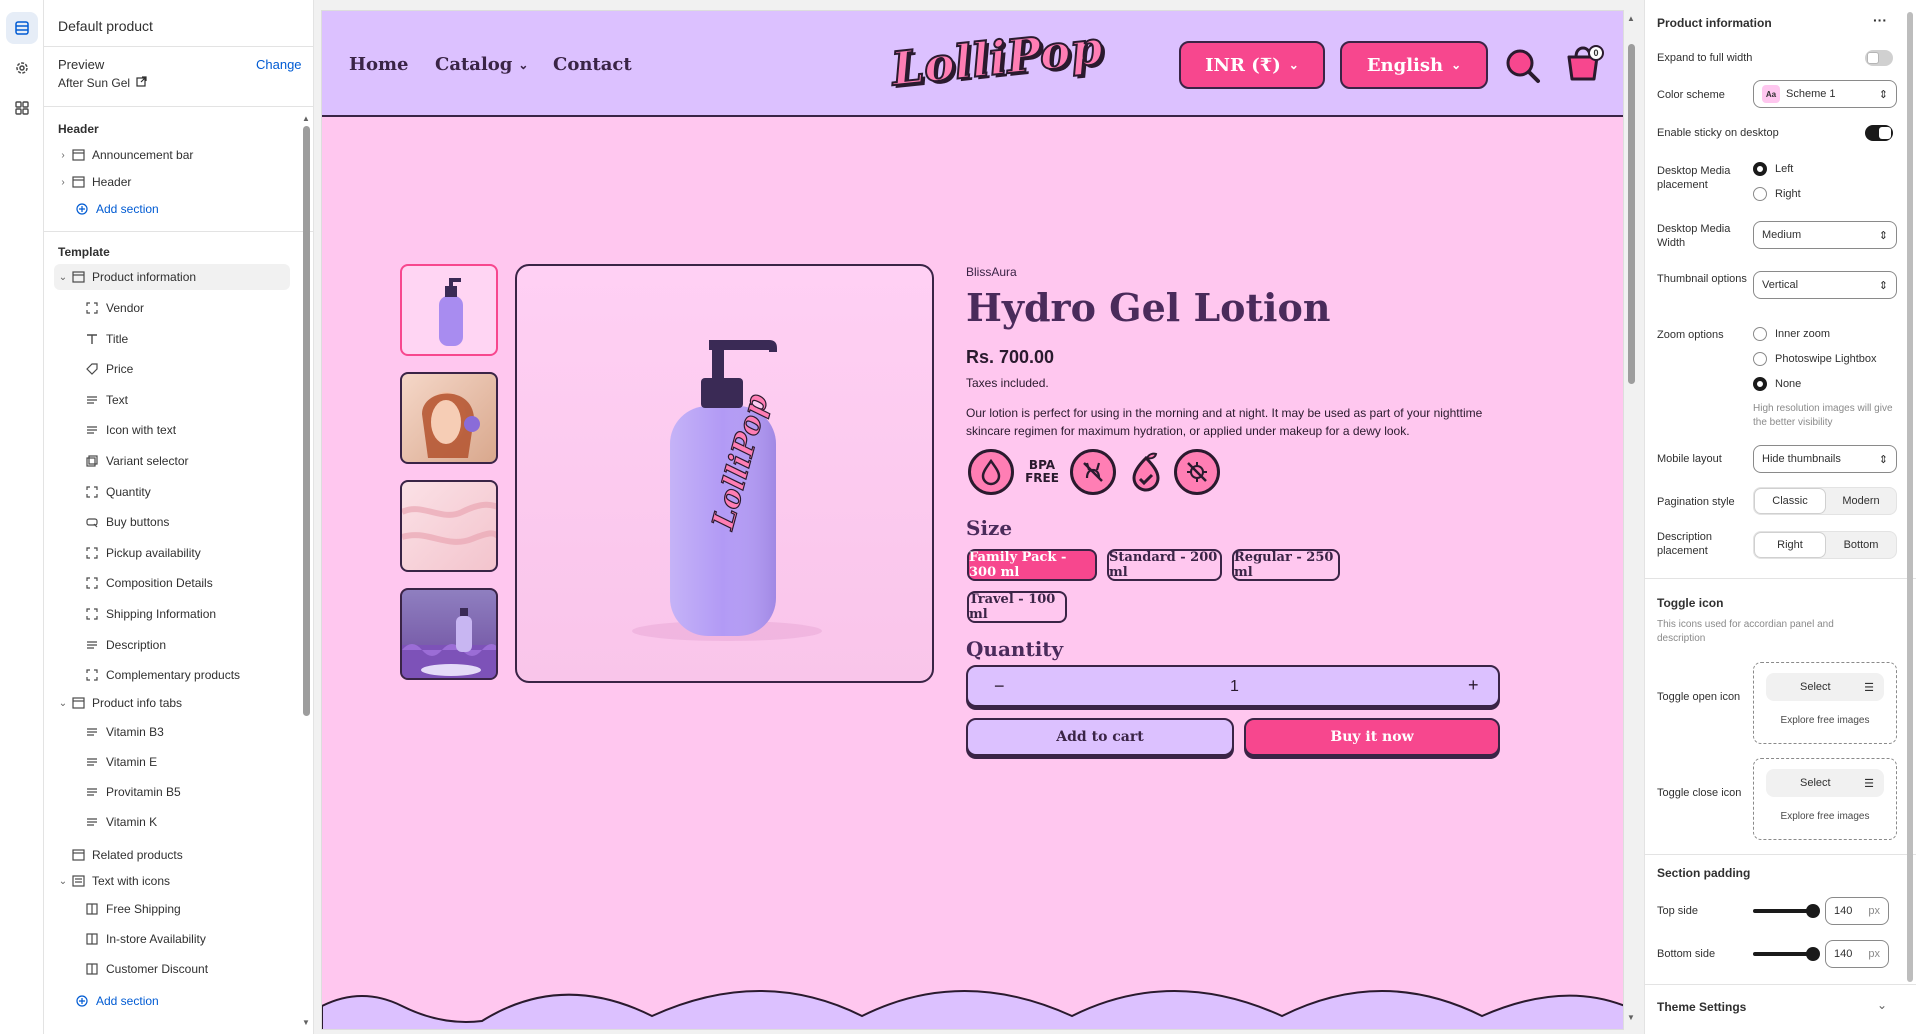 The image size is (1916, 1034). I want to click on description-bottom-option: Bottom, so click(1861, 545).